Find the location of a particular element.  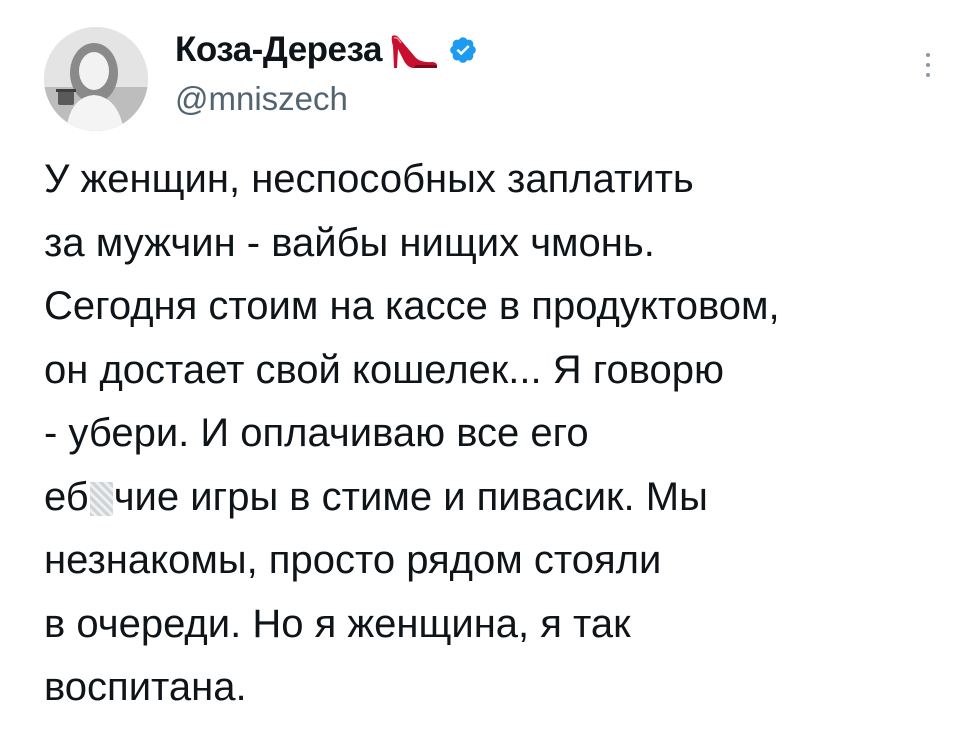

avatar-image is located at coordinates (96, 79).